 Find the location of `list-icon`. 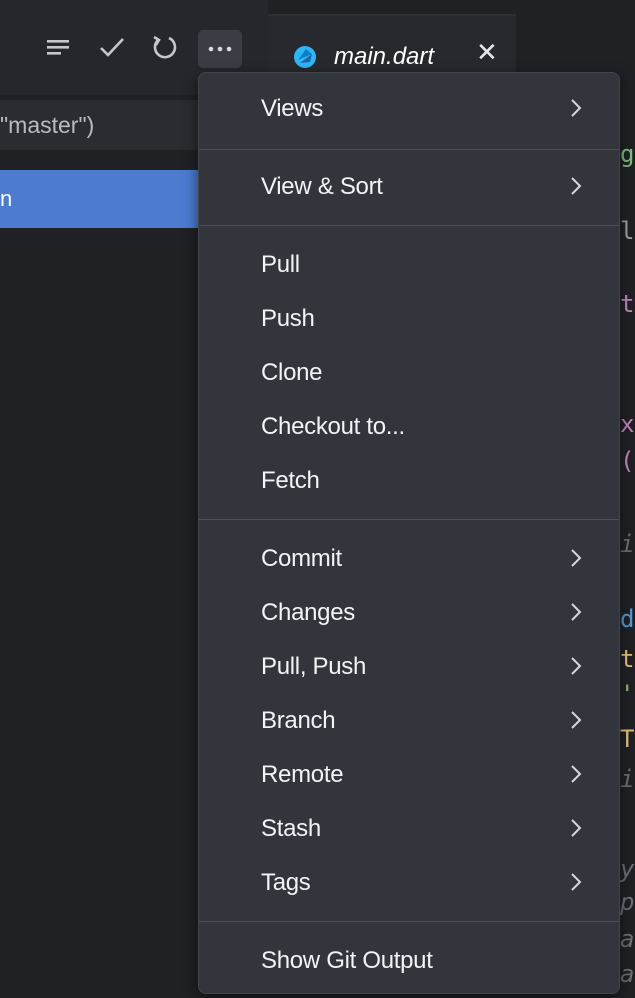

list-icon is located at coordinates (58, 48).